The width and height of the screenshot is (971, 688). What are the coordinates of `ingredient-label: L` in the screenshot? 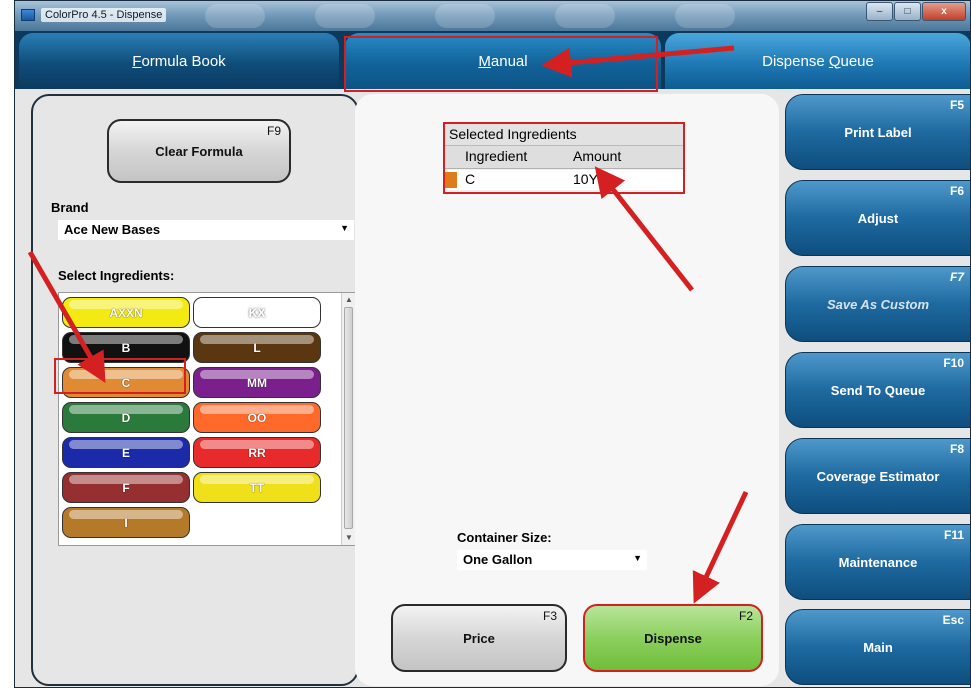 It's located at (257, 347).